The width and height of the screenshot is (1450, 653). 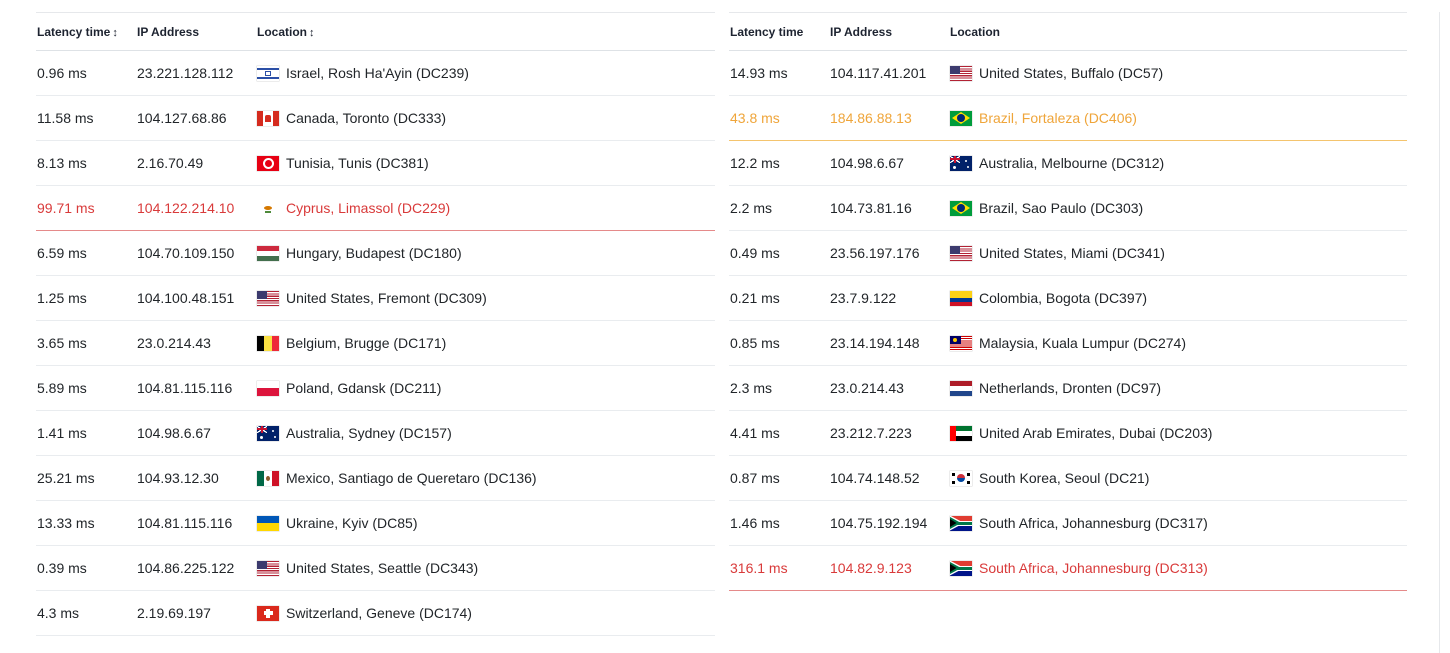 I want to click on location-cell: Brazil, Fortaleza (DC406), so click(x=1178, y=118).